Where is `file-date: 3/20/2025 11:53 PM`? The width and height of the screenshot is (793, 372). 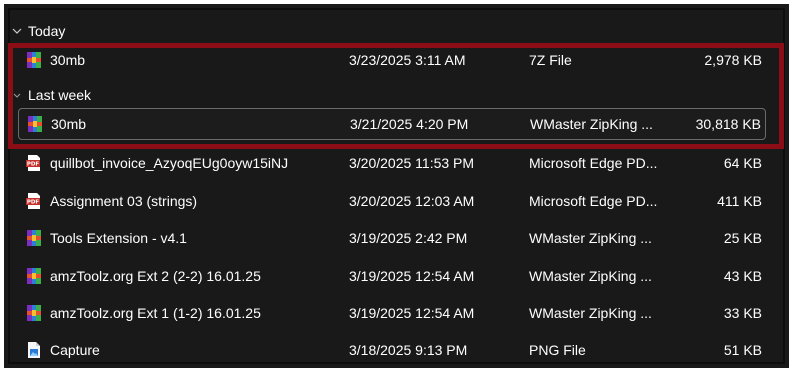 file-date: 3/20/2025 11:53 PM is located at coordinates (412, 163).